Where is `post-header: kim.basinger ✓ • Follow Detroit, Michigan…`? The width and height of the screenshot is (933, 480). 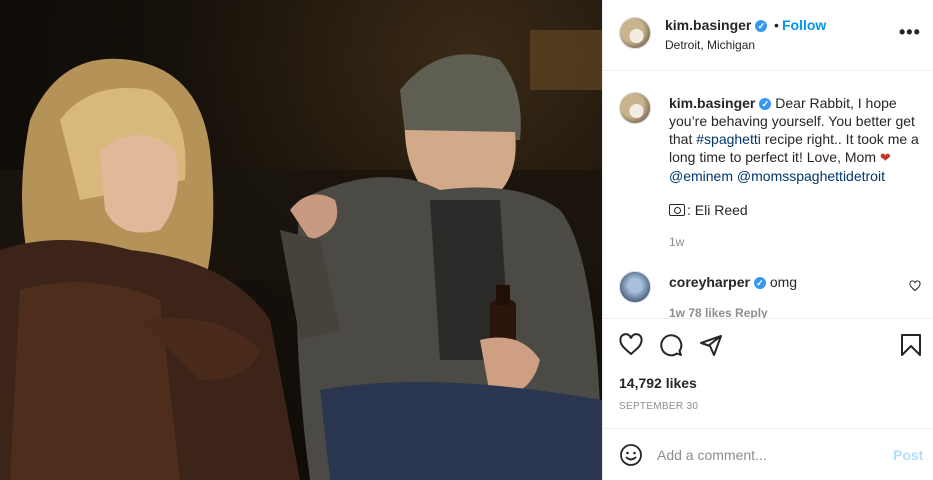 post-header: kim.basinger ✓ • Follow Detroit, Michigan… is located at coordinates (768, 35).